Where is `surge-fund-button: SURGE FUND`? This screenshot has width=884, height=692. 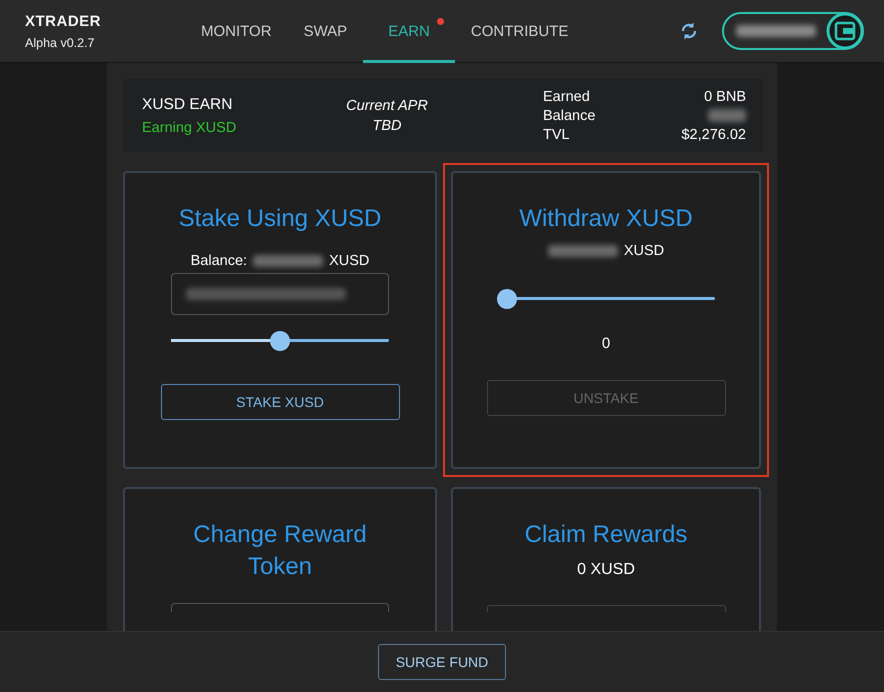
surge-fund-button: SURGE FUND is located at coordinates (442, 662).